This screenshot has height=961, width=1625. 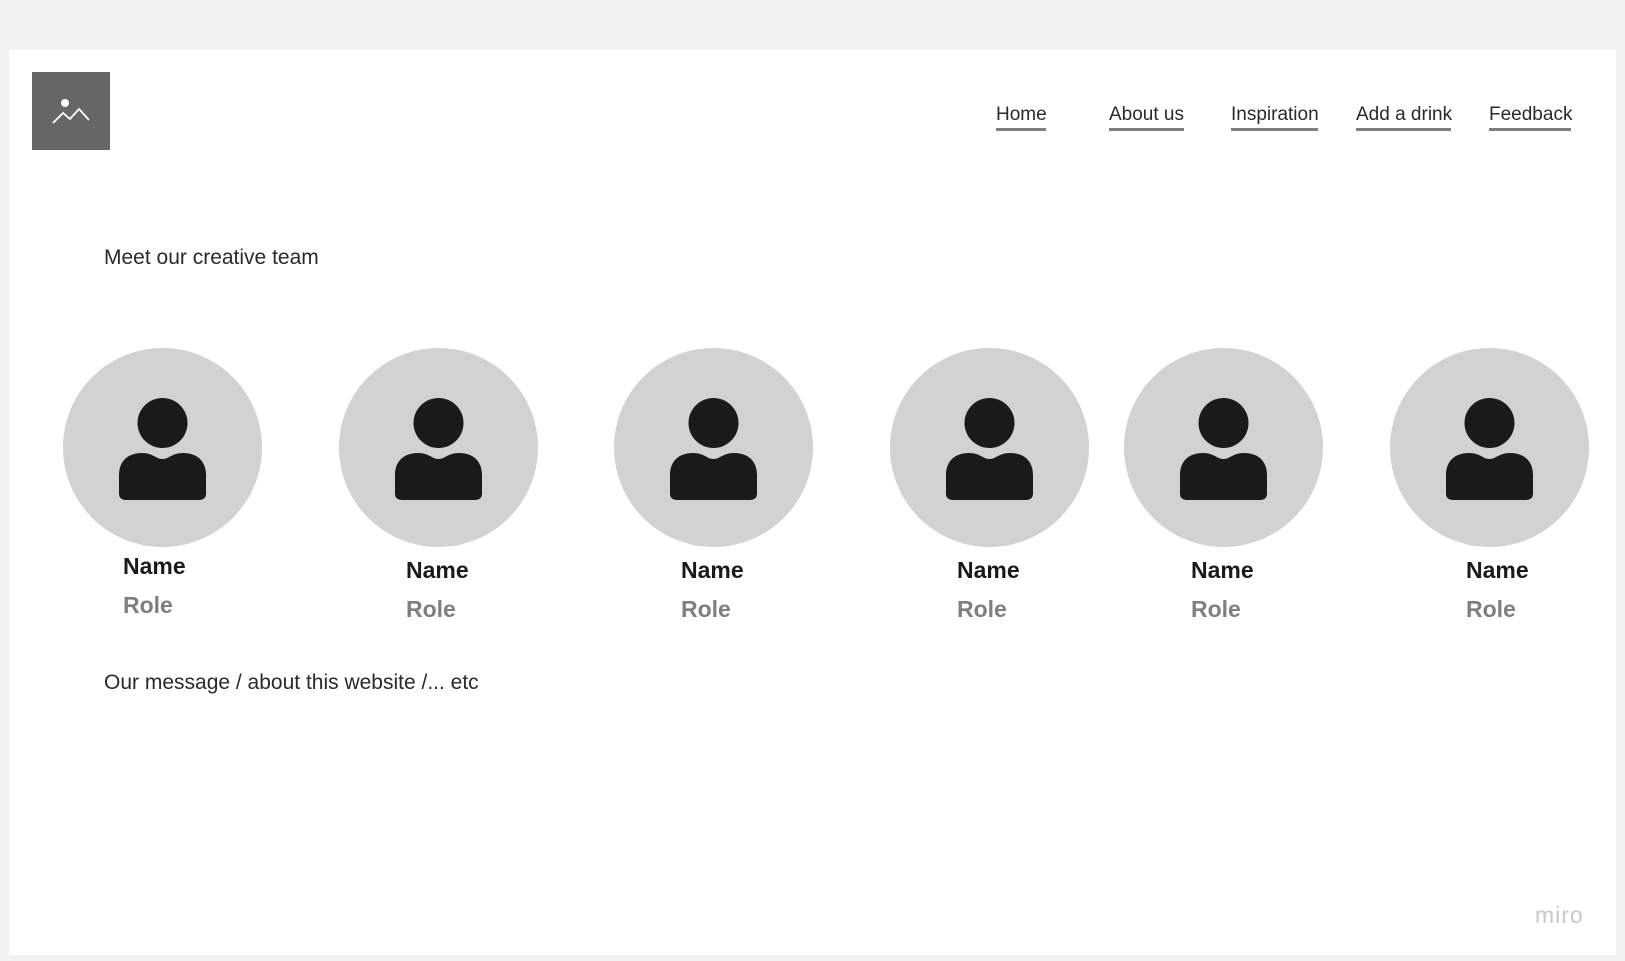 What do you see at coordinates (1530, 129) in the screenshot?
I see `nav-feedback-underline` at bounding box center [1530, 129].